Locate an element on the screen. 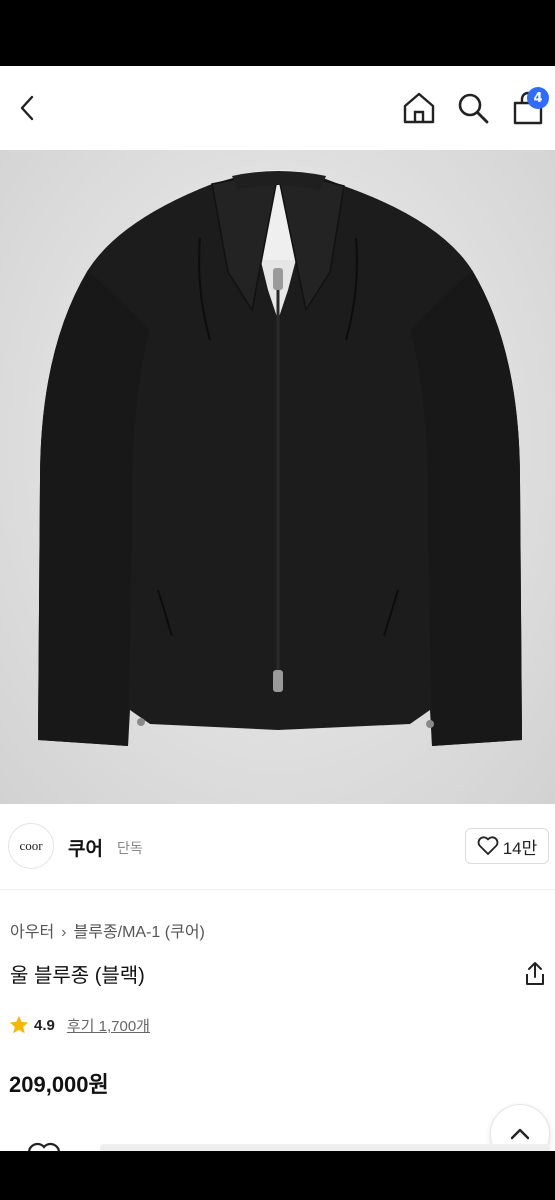  home-button is located at coordinates (419, 108).